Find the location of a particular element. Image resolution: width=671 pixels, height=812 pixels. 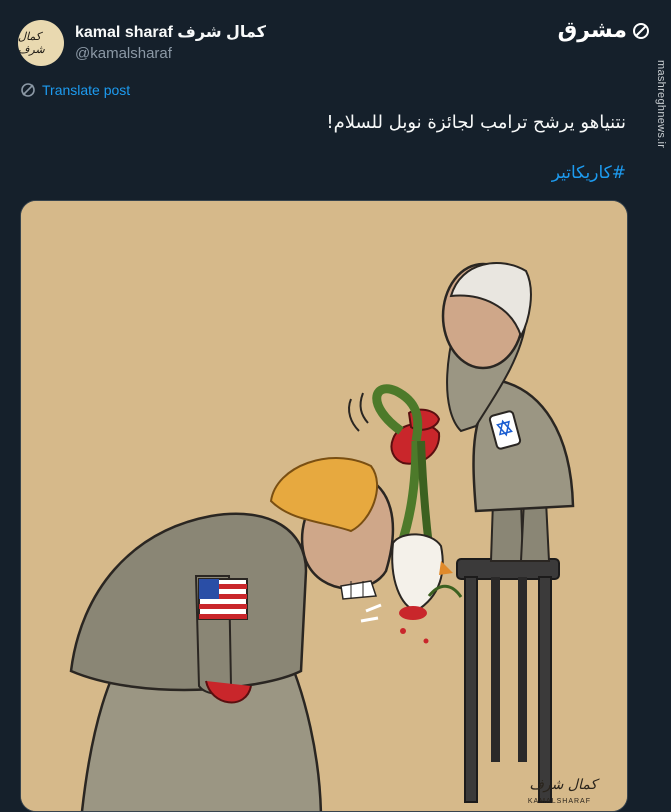

author-display-name: kamal sharaf كمال شرف is located at coordinates (170, 32).